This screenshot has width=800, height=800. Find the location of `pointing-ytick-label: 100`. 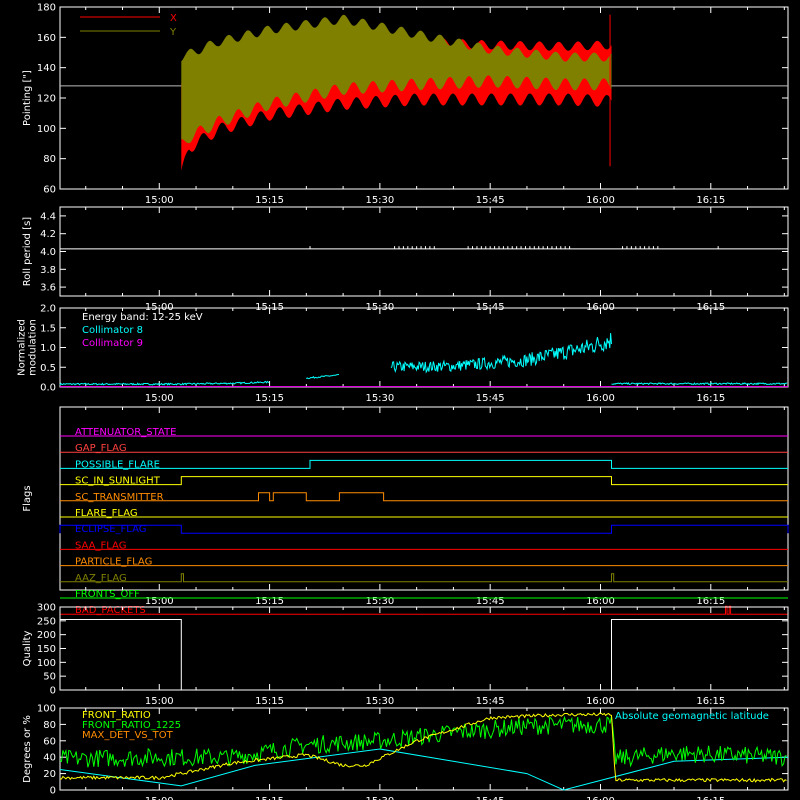

pointing-ytick-label: 100 is located at coordinates (46, 129).